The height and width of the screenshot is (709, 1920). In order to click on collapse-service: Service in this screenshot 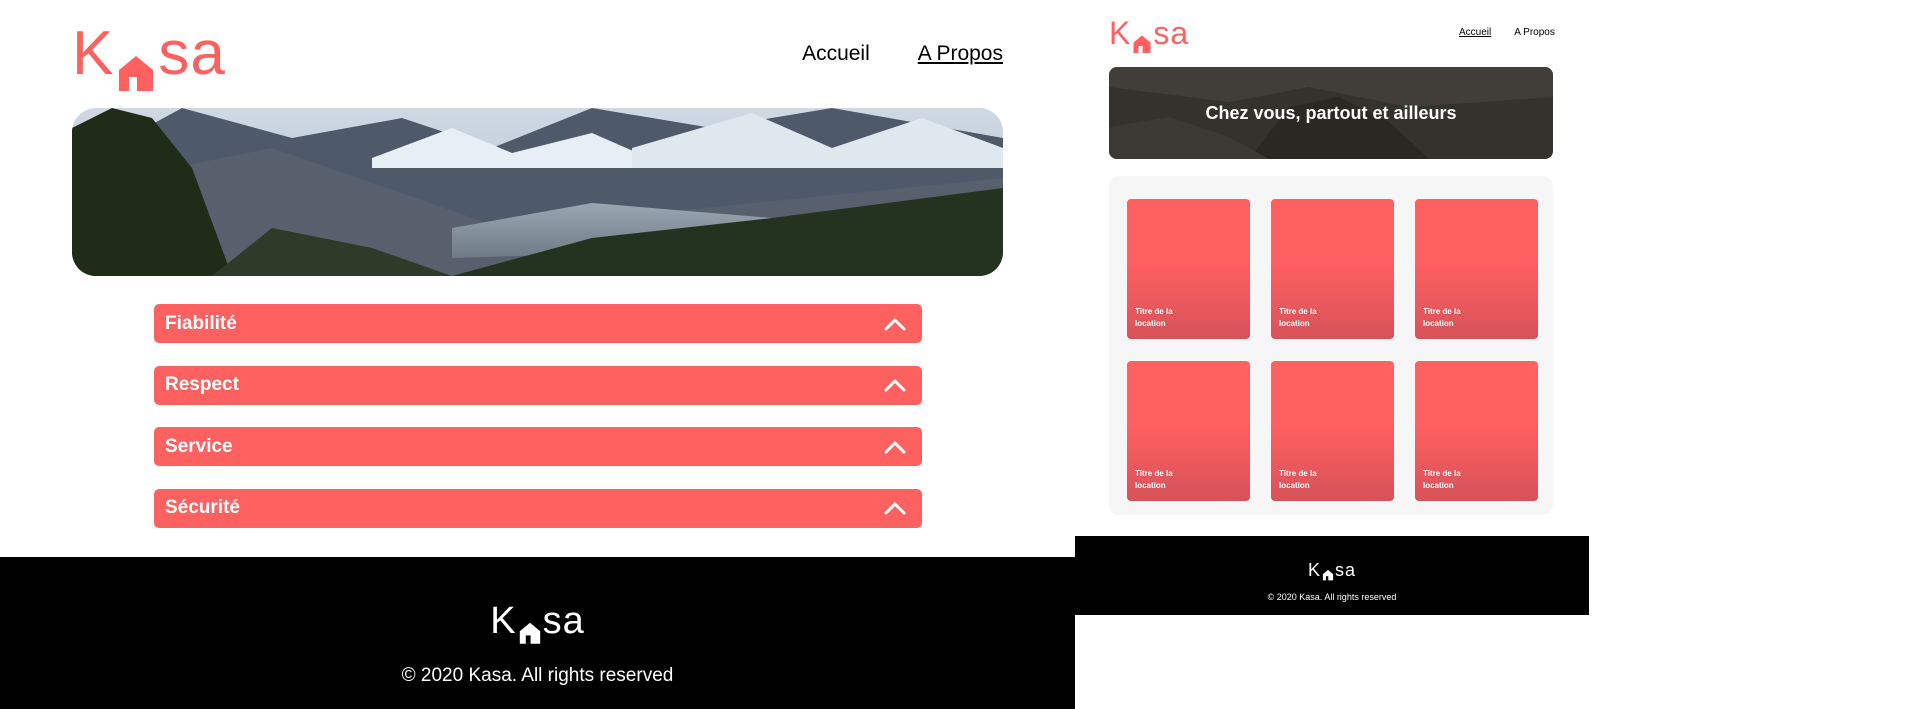, I will do `click(538, 446)`.